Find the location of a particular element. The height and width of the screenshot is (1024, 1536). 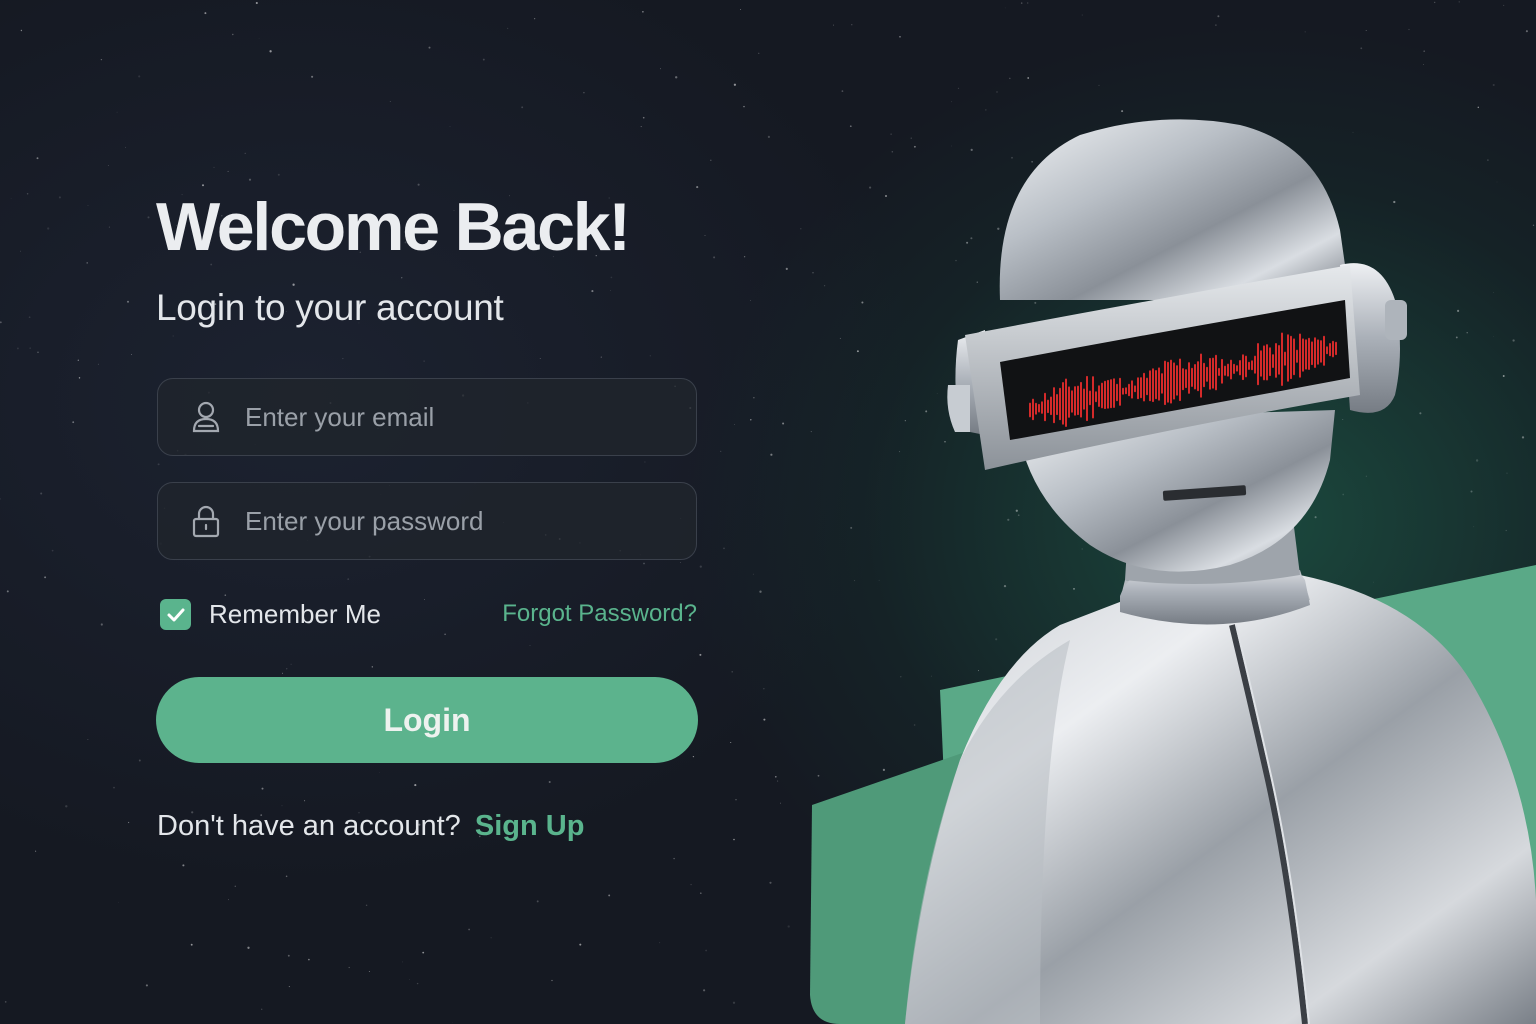

signup-prompt: Don't have an account? is located at coordinates (309, 826).